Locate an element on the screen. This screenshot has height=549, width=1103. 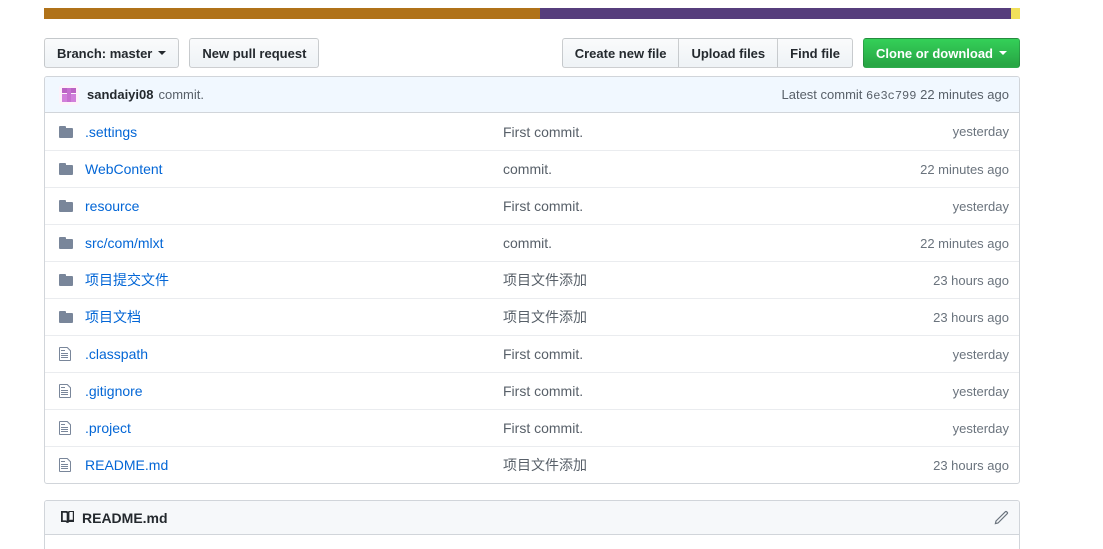
file-name-link: 项目文档 is located at coordinates (113, 317).